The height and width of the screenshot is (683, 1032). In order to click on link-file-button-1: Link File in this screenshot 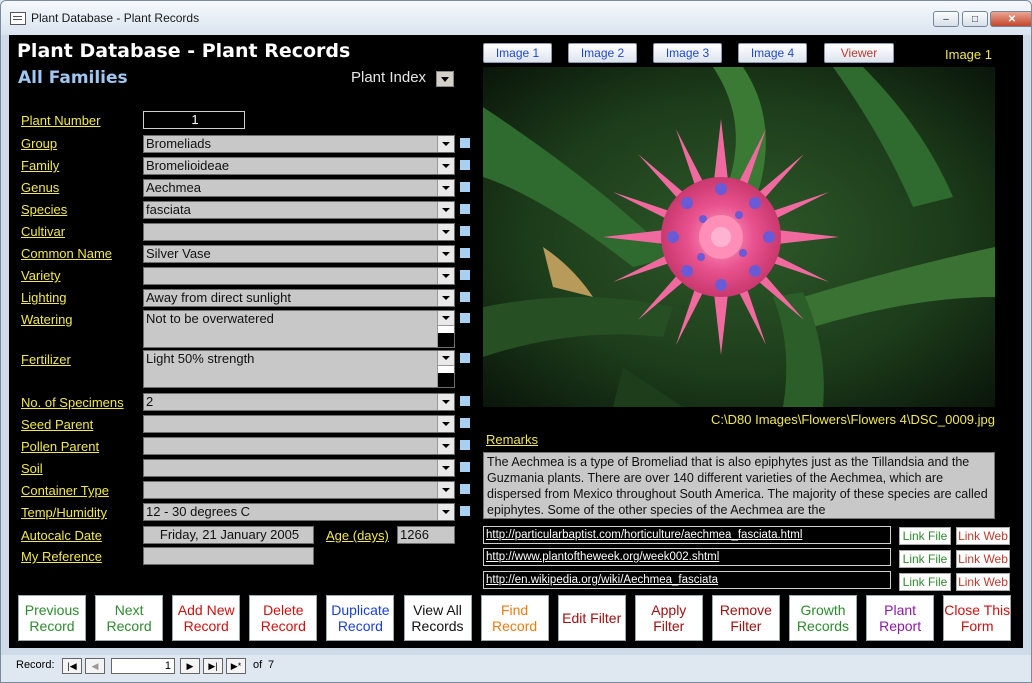, I will do `click(925, 536)`.